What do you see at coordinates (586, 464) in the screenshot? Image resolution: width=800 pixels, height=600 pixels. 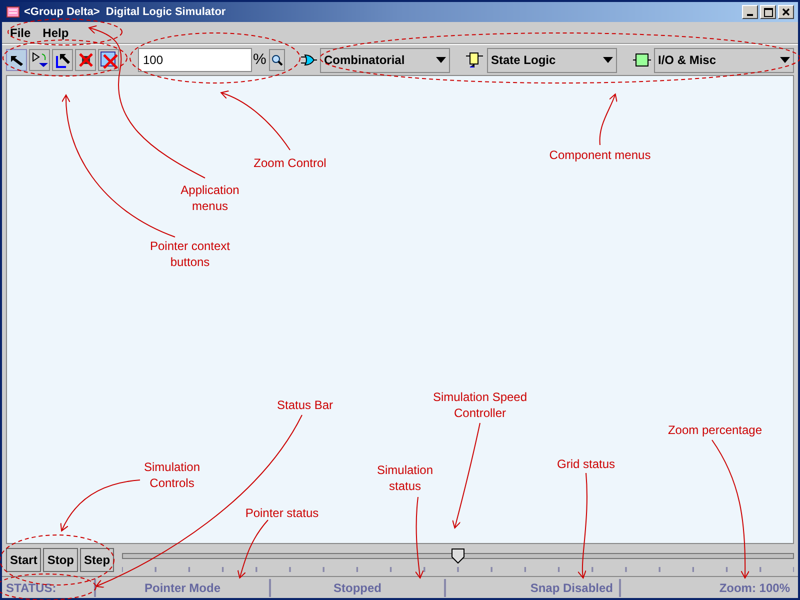 I see `annotation-label: Grid status` at bounding box center [586, 464].